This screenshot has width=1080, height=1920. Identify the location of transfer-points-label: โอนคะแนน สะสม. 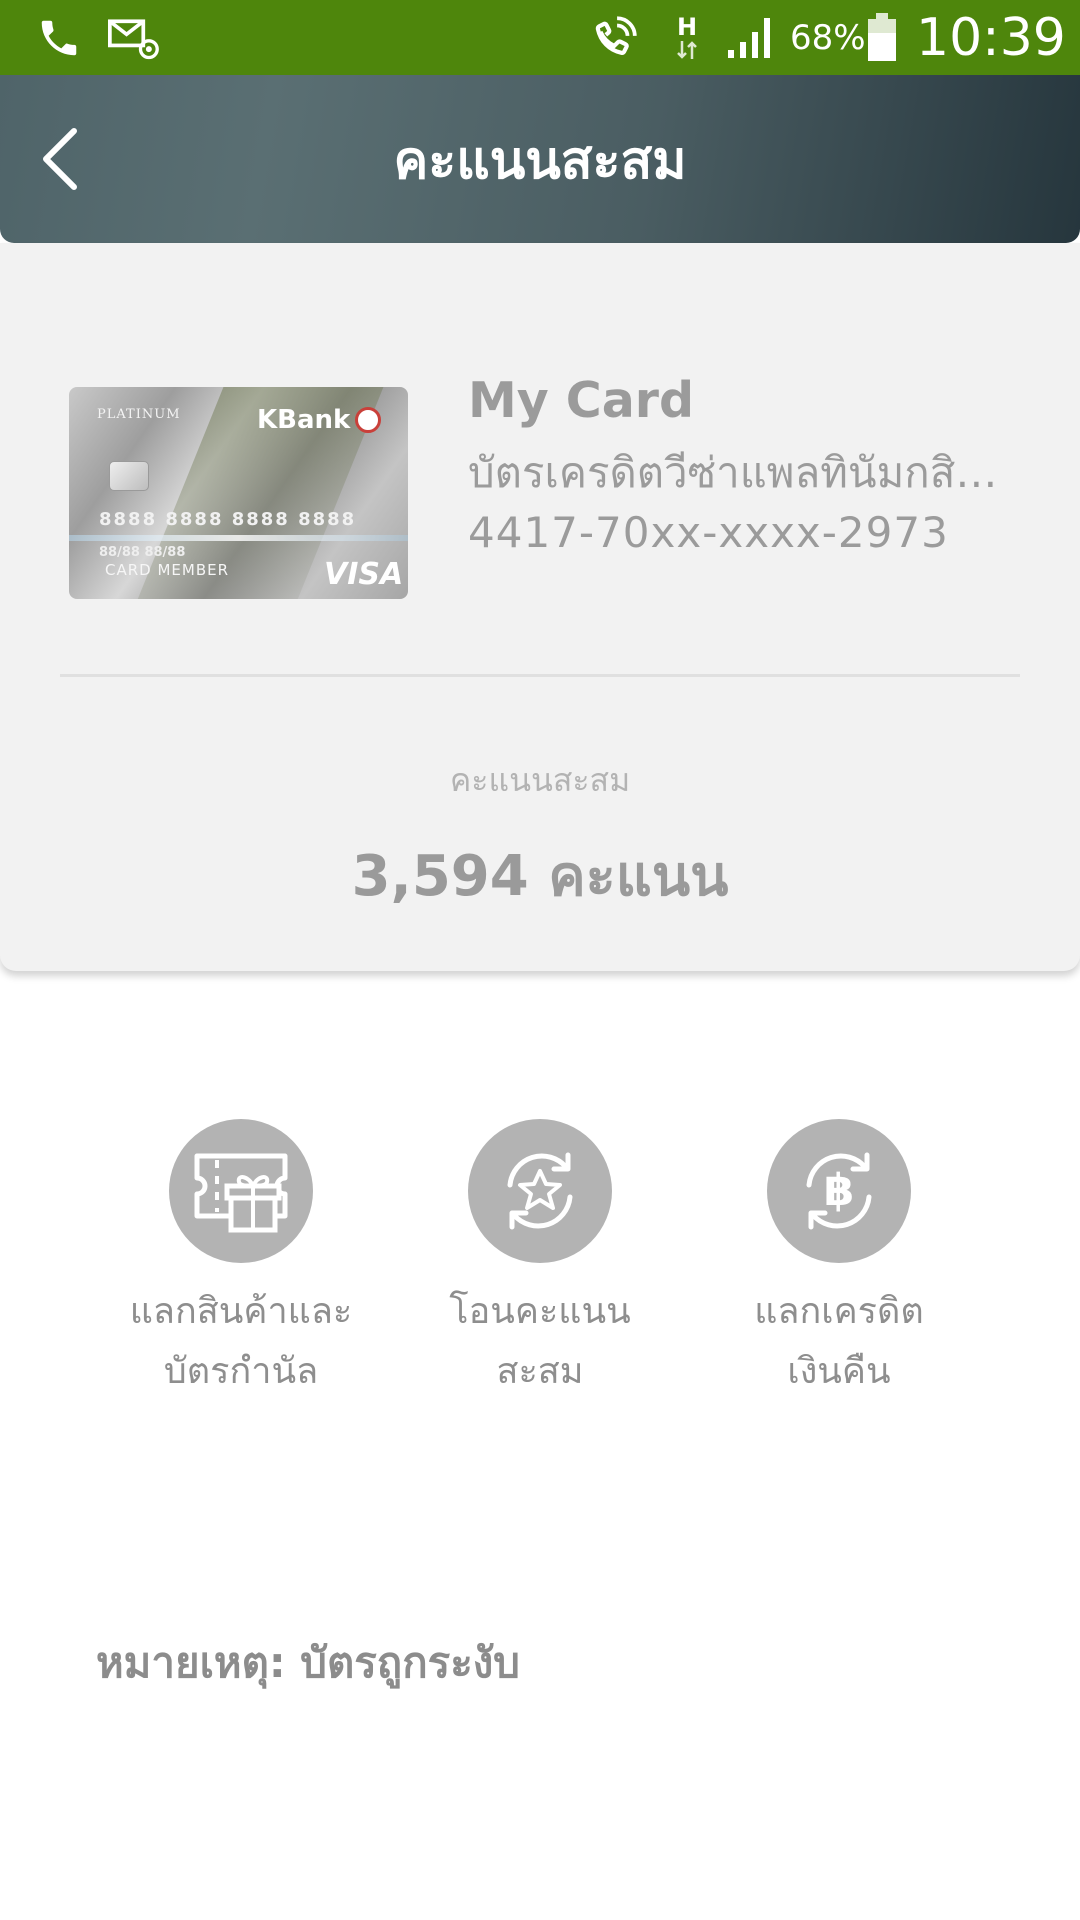
(540, 1342).